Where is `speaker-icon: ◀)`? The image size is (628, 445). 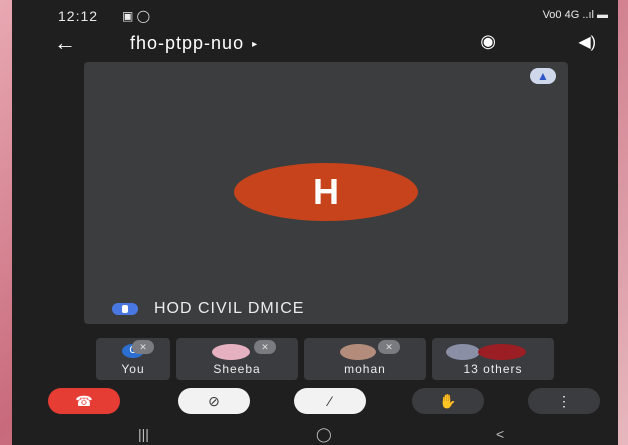 speaker-icon: ◀) is located at coordinates (587, 42).